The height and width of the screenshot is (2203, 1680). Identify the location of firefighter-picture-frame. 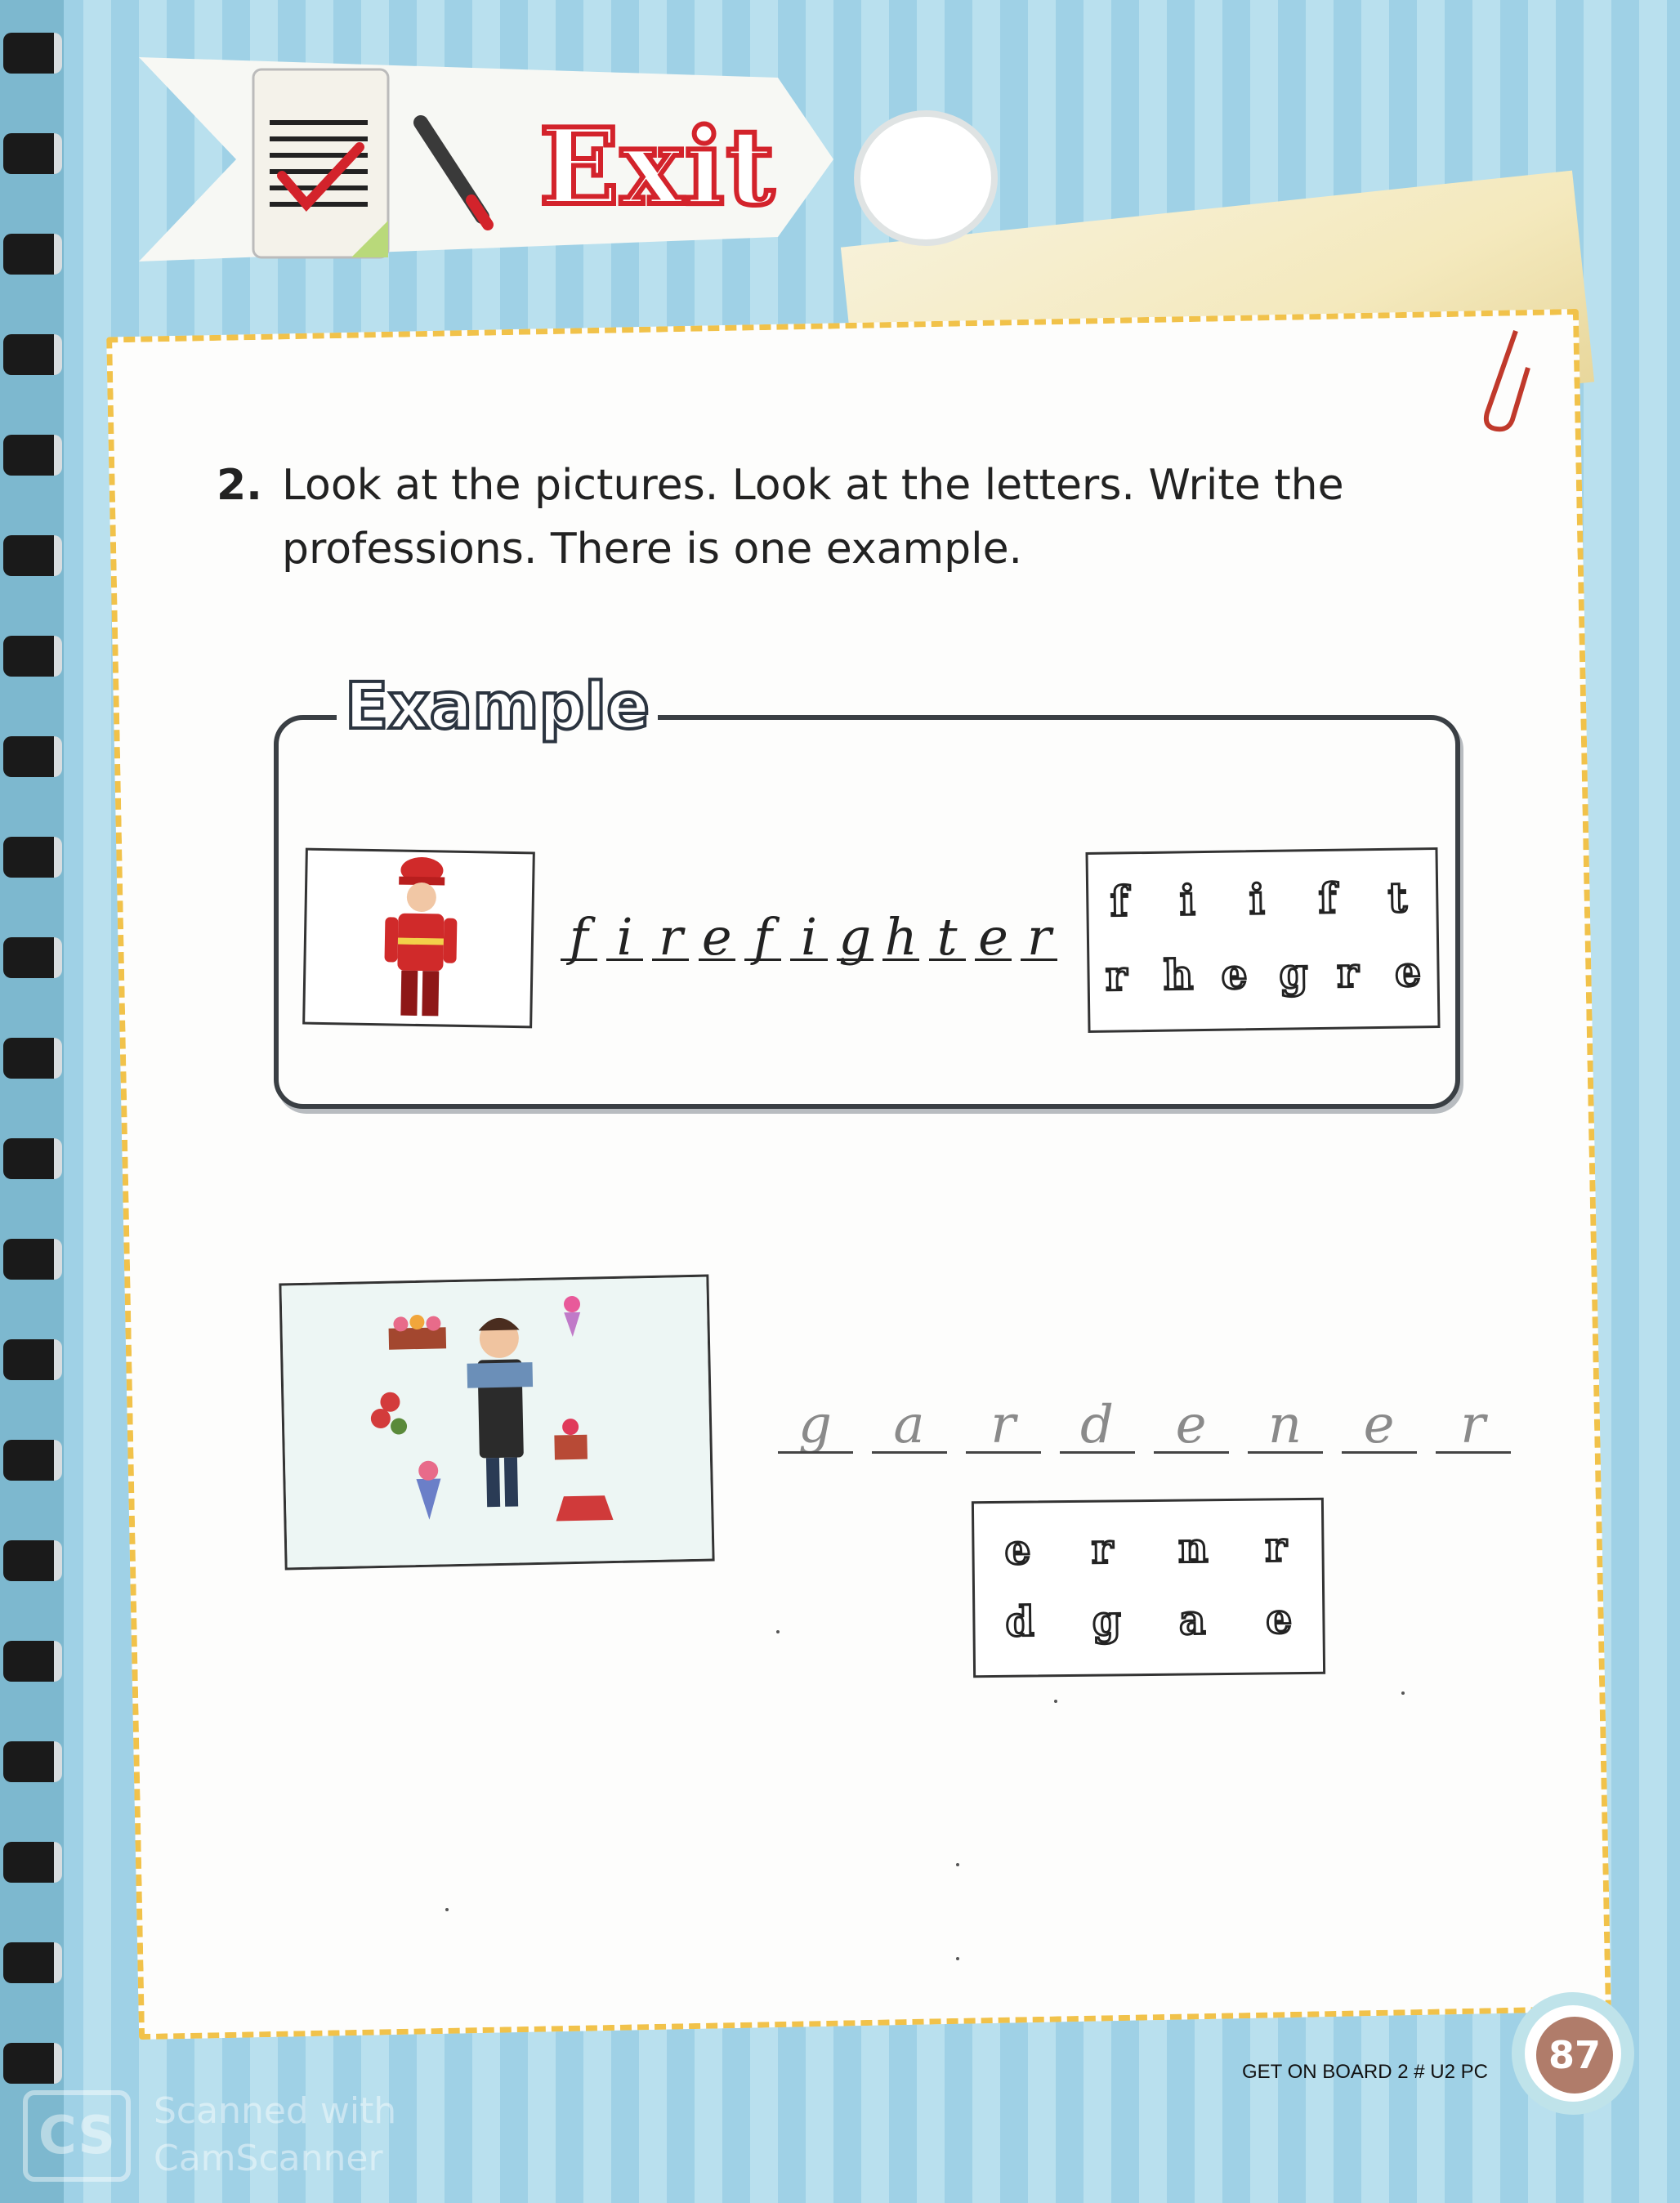
(418, 938).